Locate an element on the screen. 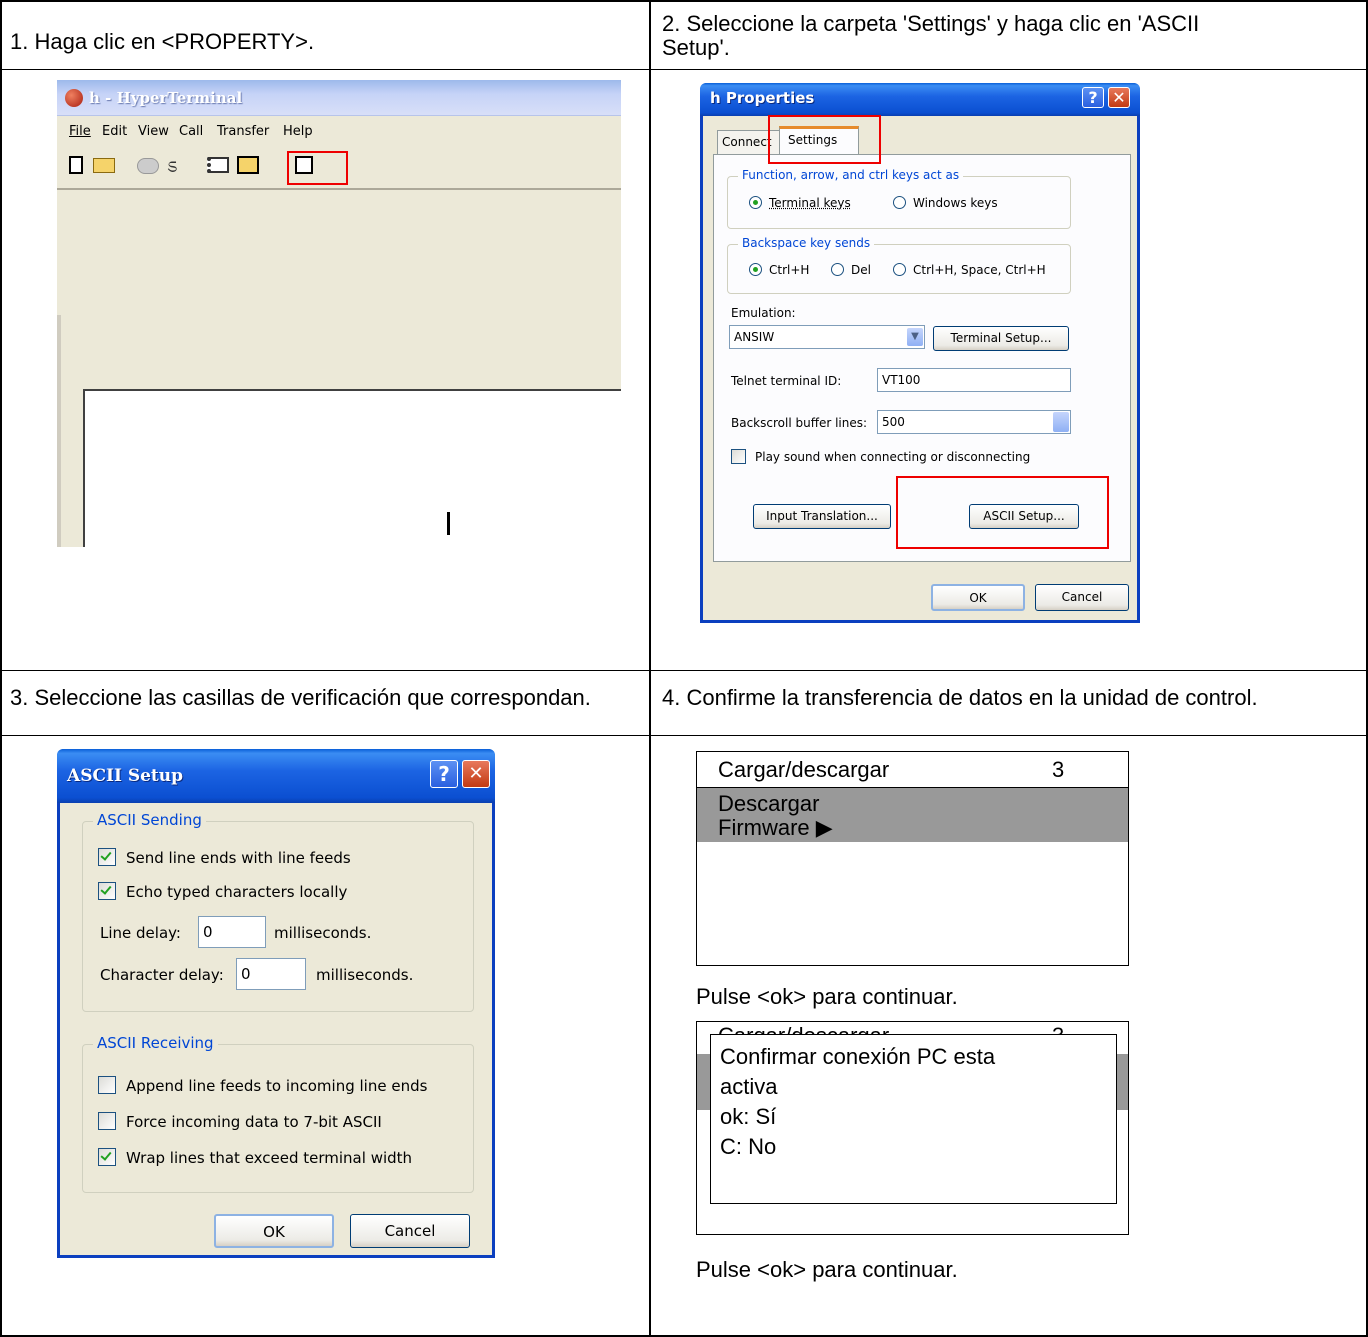 This screenshot has height=1337, width=1368. step-1-title: 1. Haga clic en <PROPERTY>. is located at coordinates (162, 41).